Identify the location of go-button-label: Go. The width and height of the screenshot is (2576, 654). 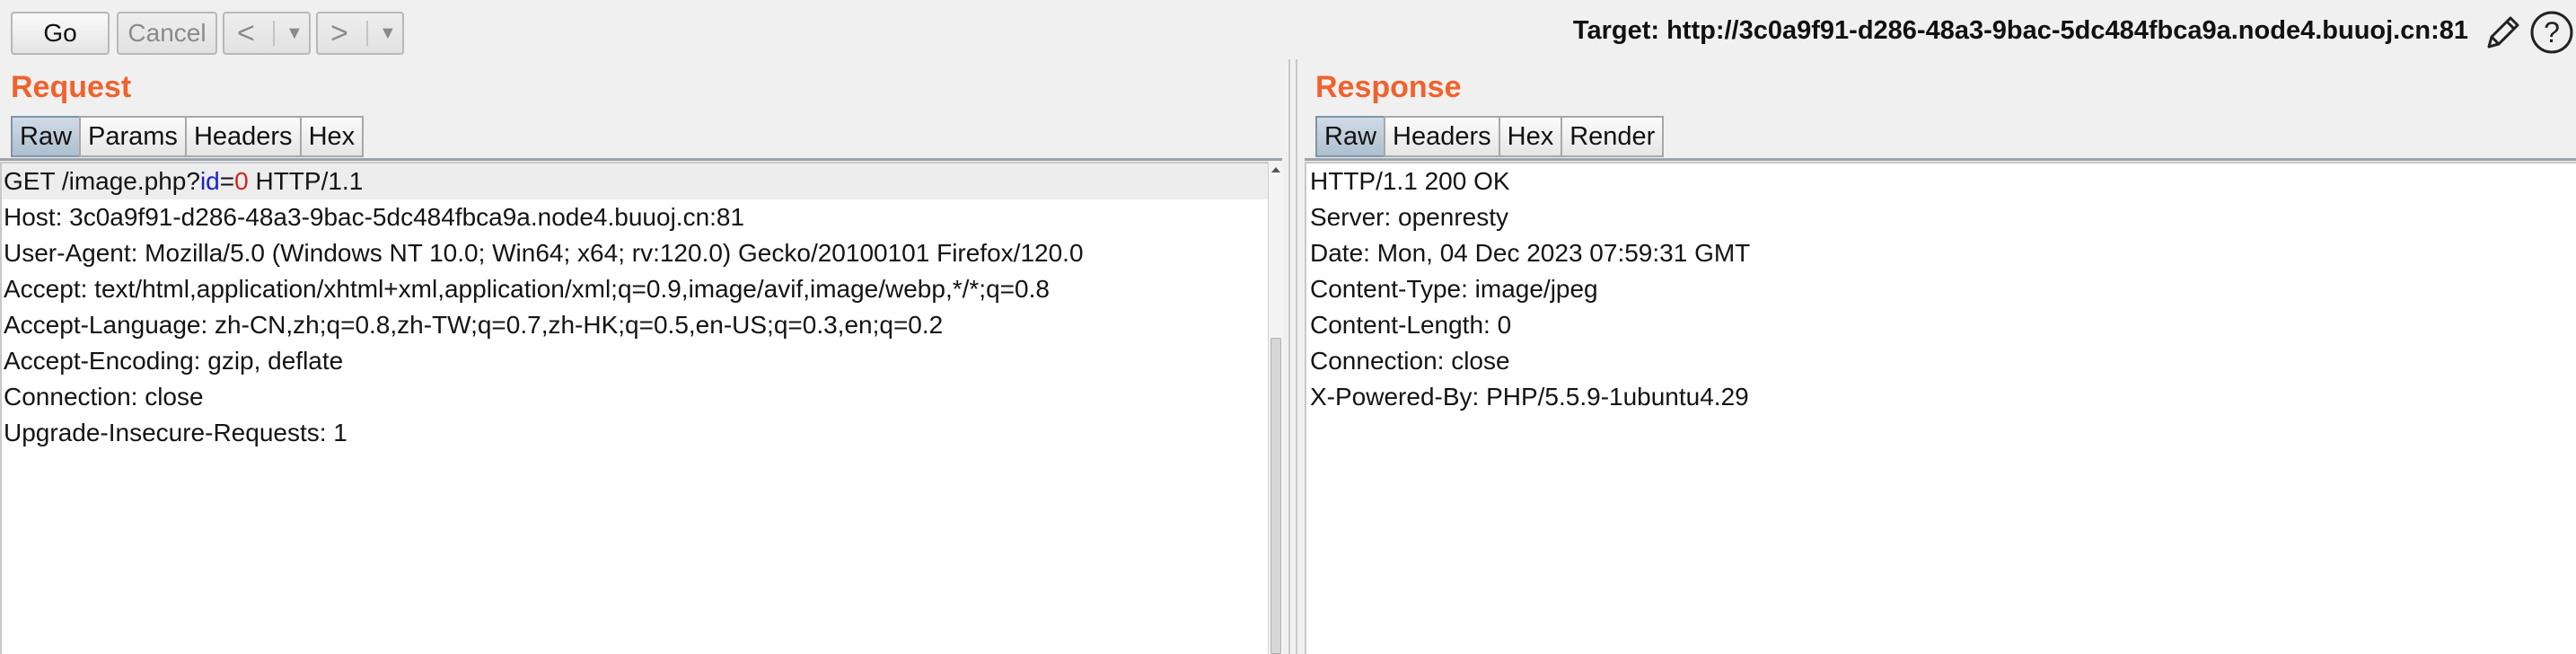
(60, 33).